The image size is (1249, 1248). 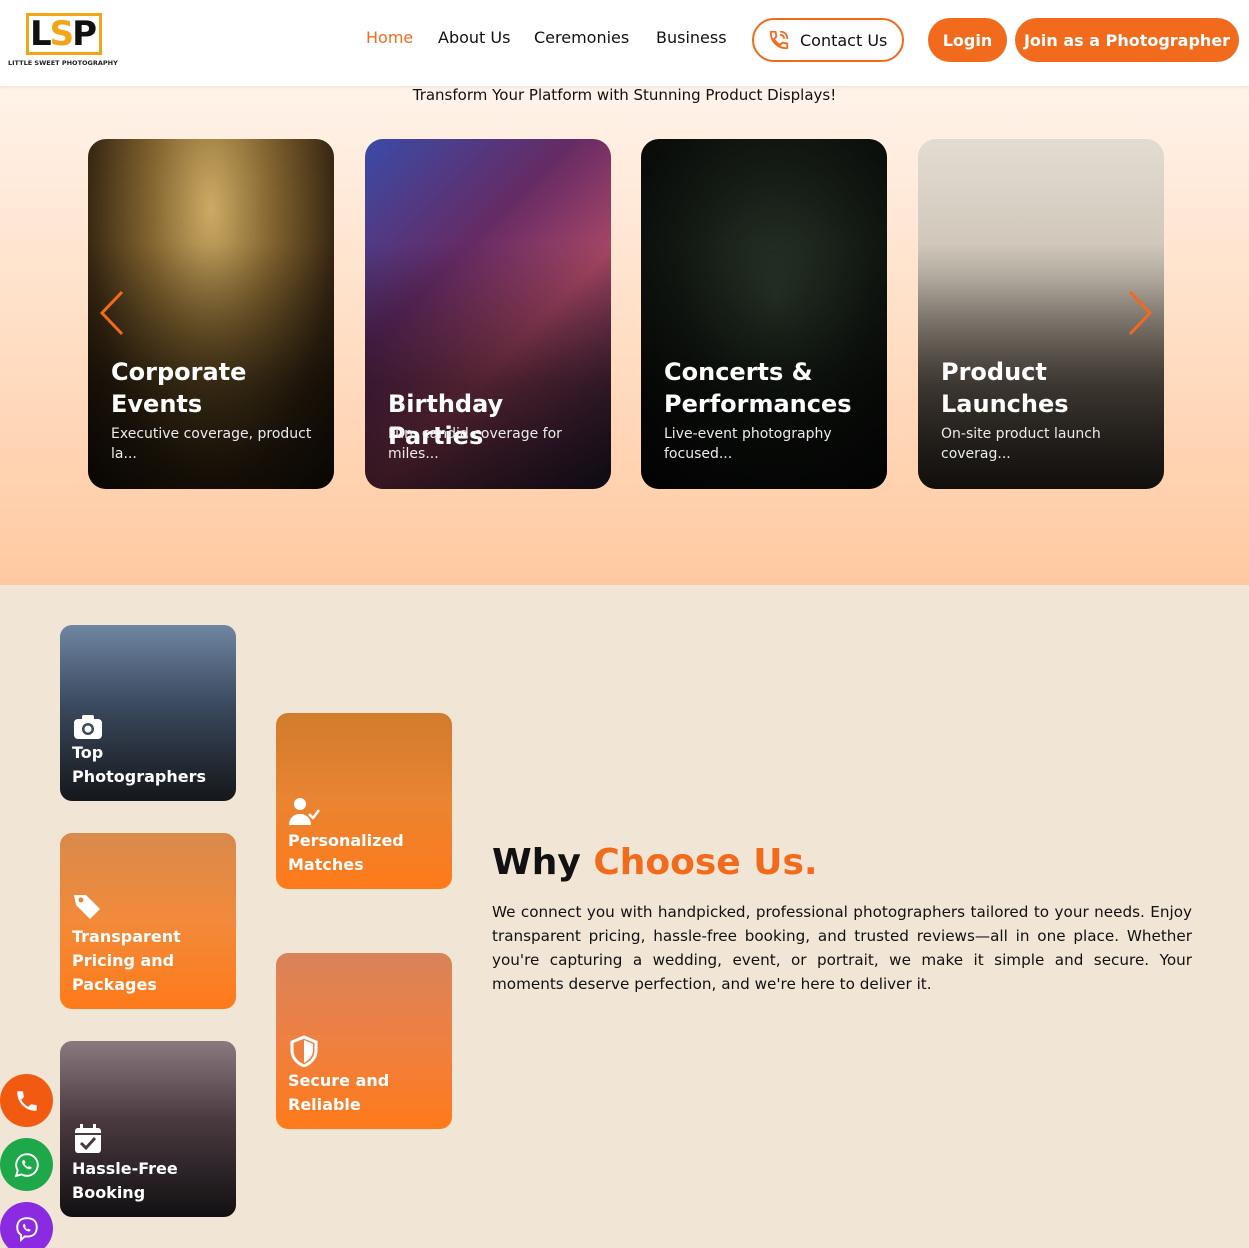 What do you see at coordinates (364, 1041) in the screenshot?
I see `feature-secure-reliable: Secure and Reliable` at bounding box center [364, 1041].